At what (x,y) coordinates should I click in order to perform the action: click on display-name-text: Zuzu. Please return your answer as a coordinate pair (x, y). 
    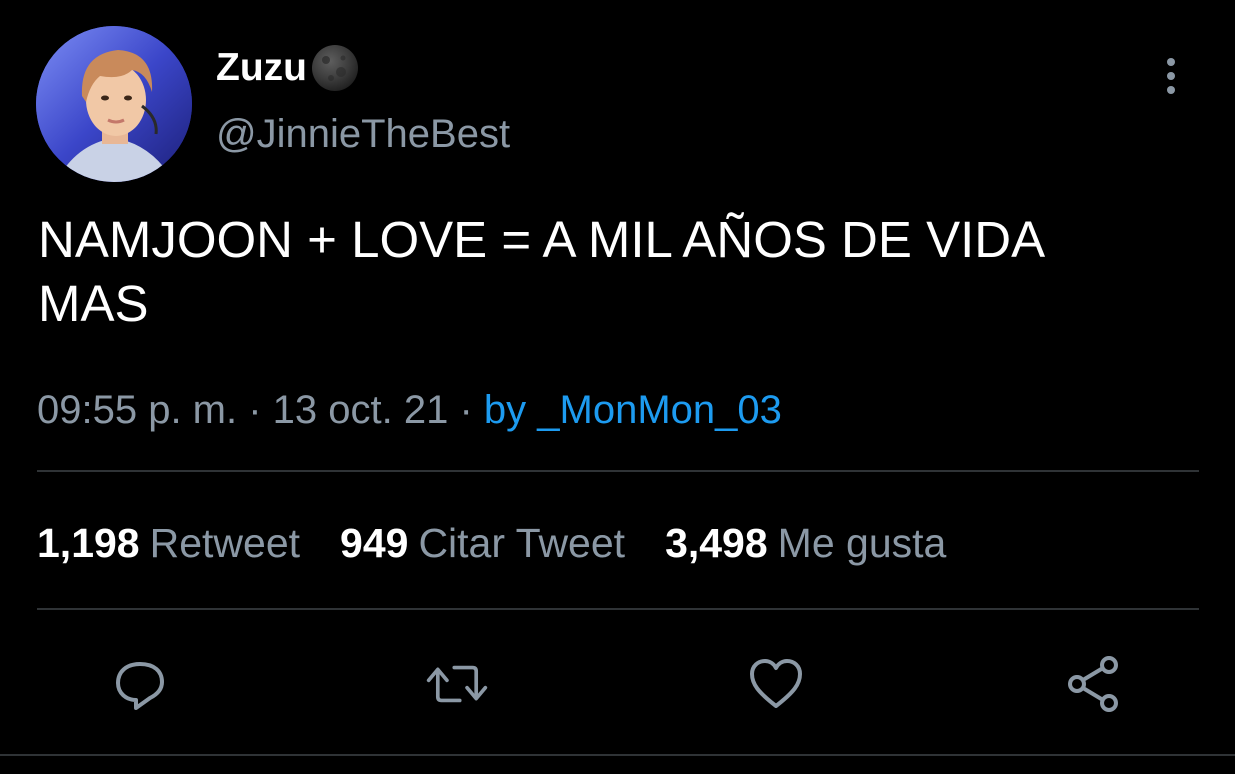
    Looking at the image, I should click on (261, 67).